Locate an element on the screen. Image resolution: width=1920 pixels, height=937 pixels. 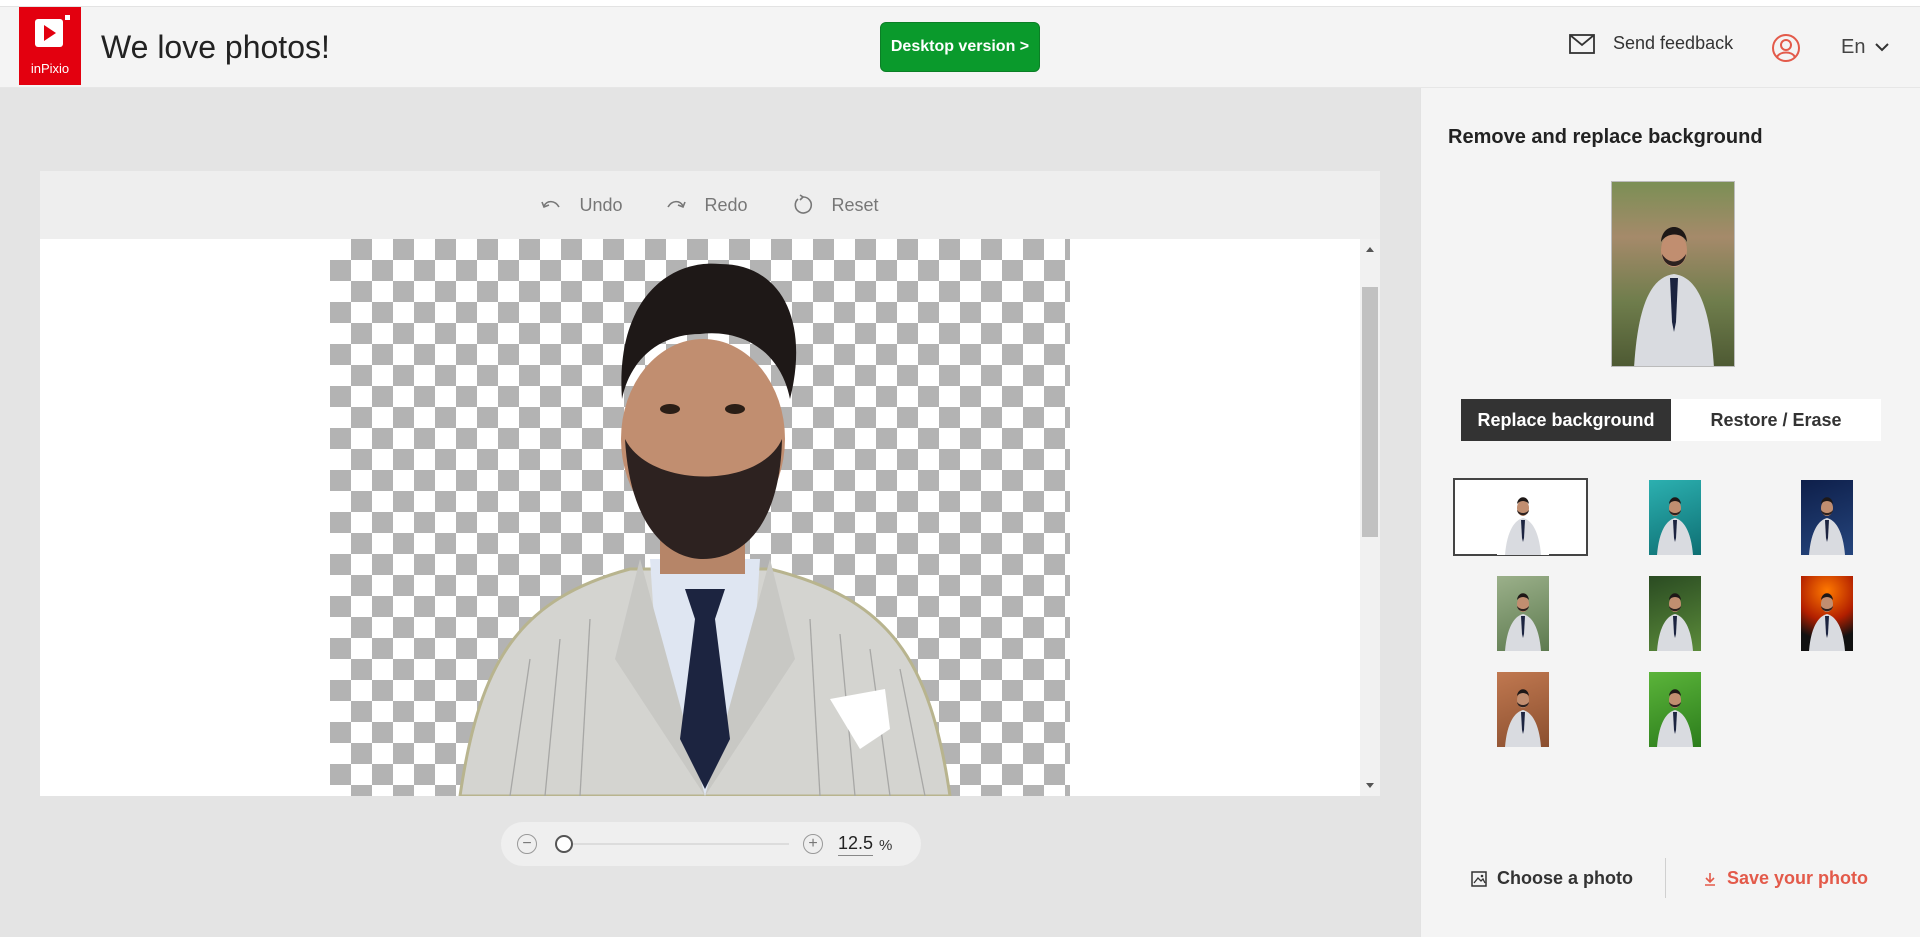
undo-button: Undo is located at coordinates (581, 205).